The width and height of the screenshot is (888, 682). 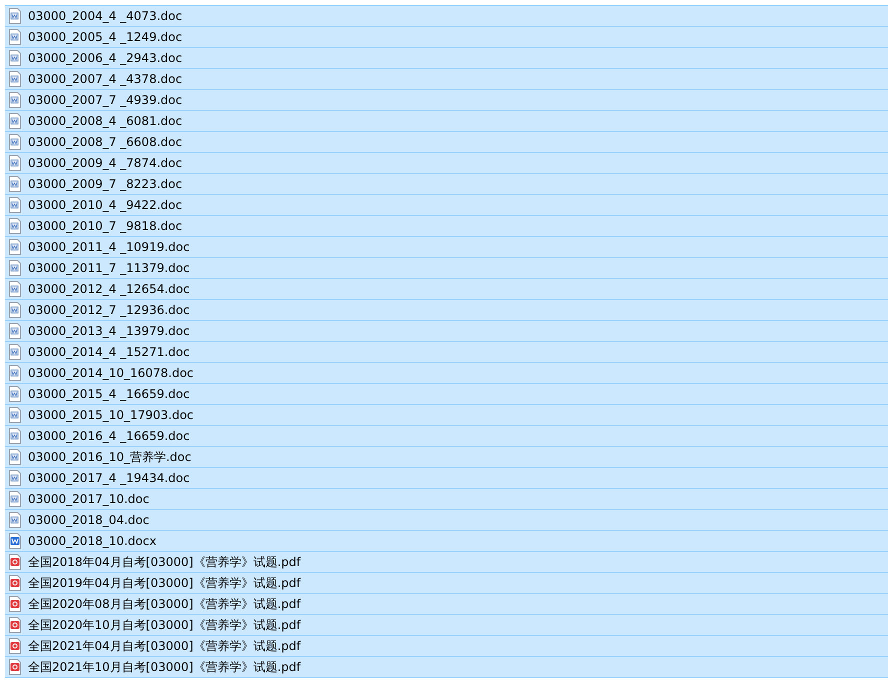 I want to click on file-name: 全国2021年04月自考[03000]《营养学》试题.pdf, so click(x=164, y=646).